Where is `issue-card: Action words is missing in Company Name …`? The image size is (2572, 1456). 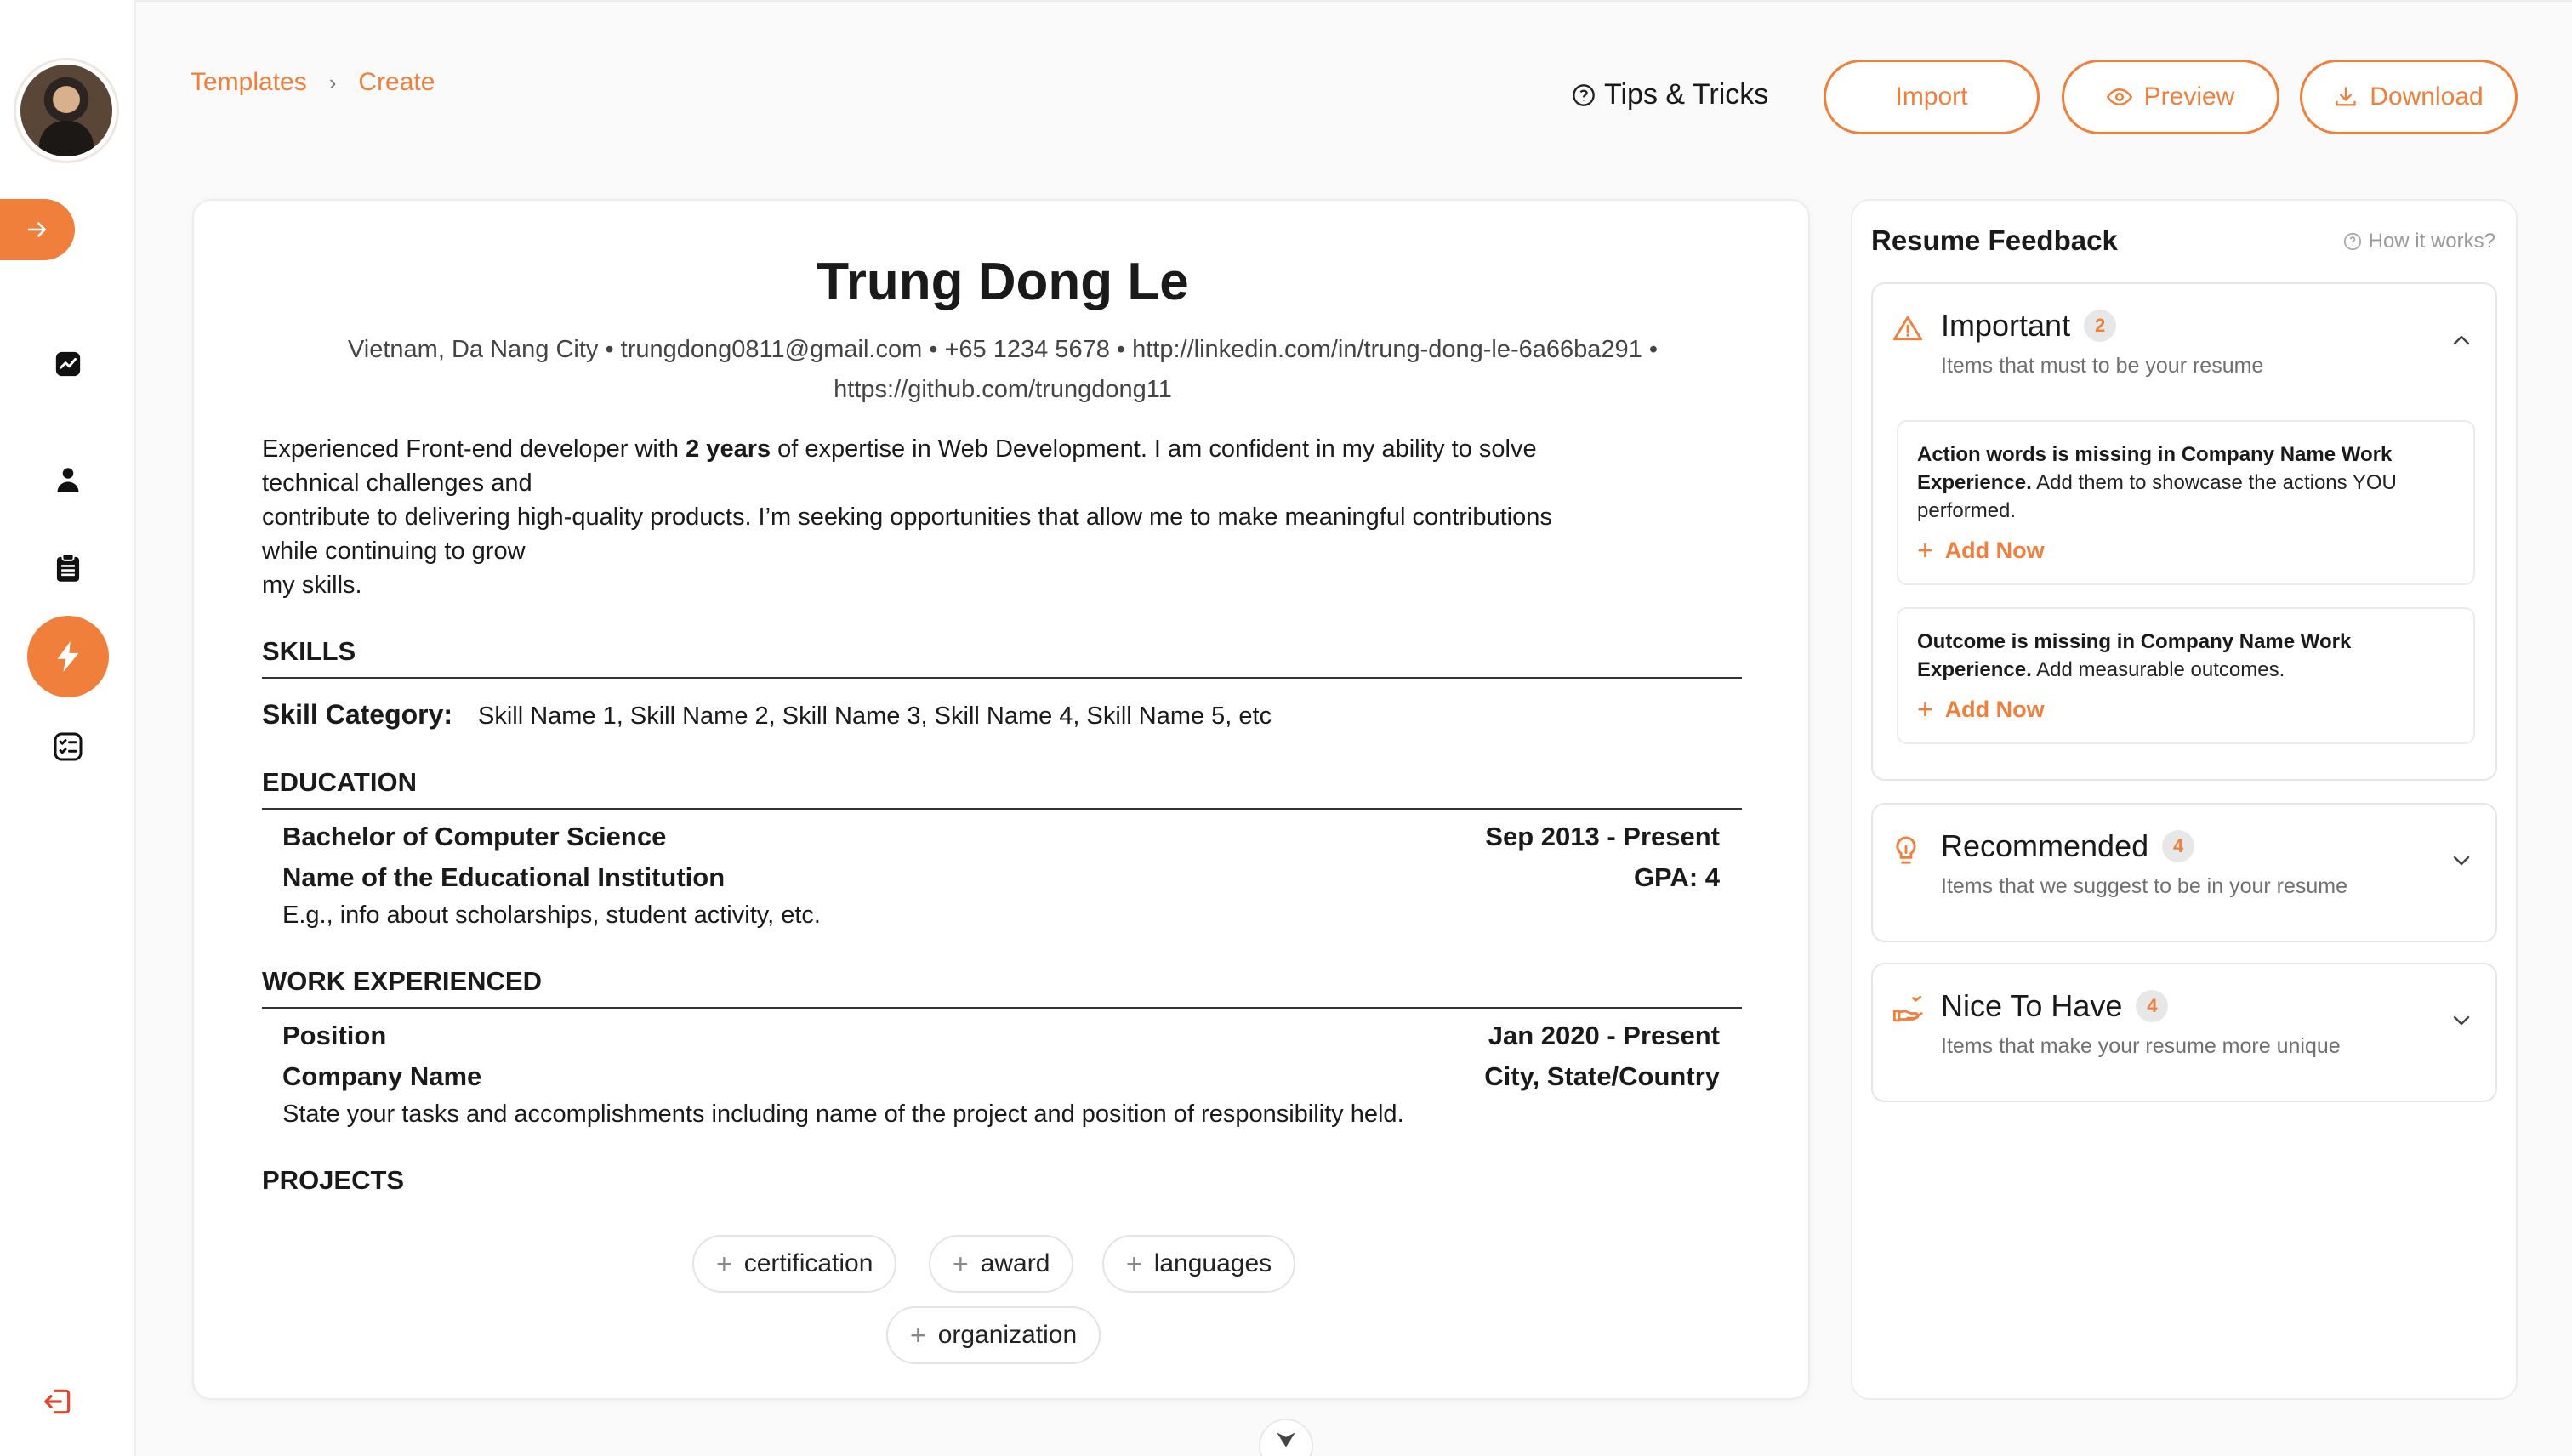
issue-card: Action words is missing in Company Name … is located at coordinates (2186, 502).